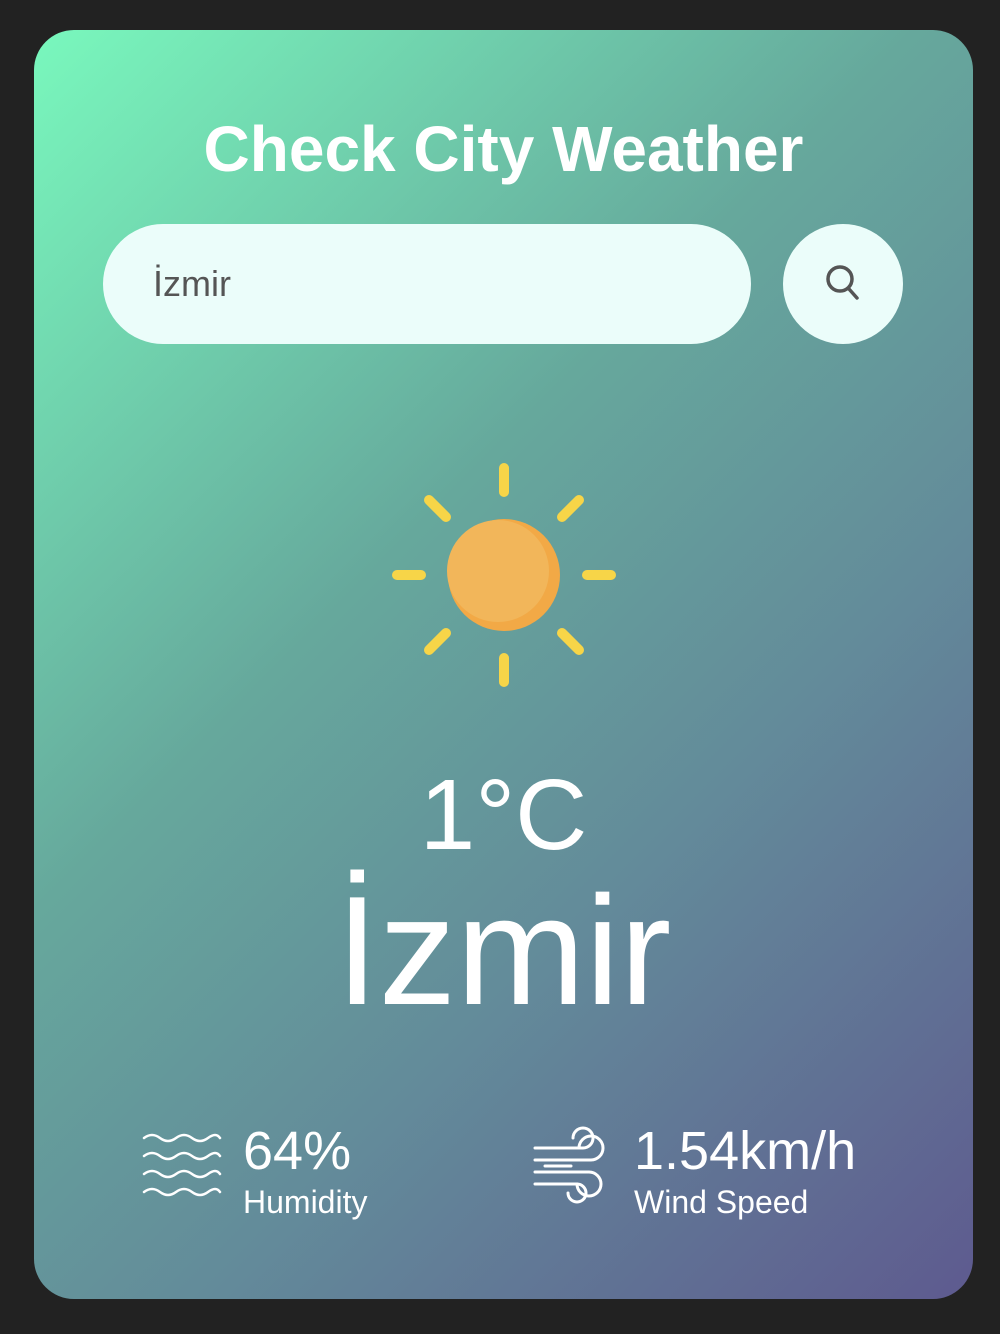 The image size is (1000, 1334). I want to click on humidity-value: 64%, so click(297, 1151).